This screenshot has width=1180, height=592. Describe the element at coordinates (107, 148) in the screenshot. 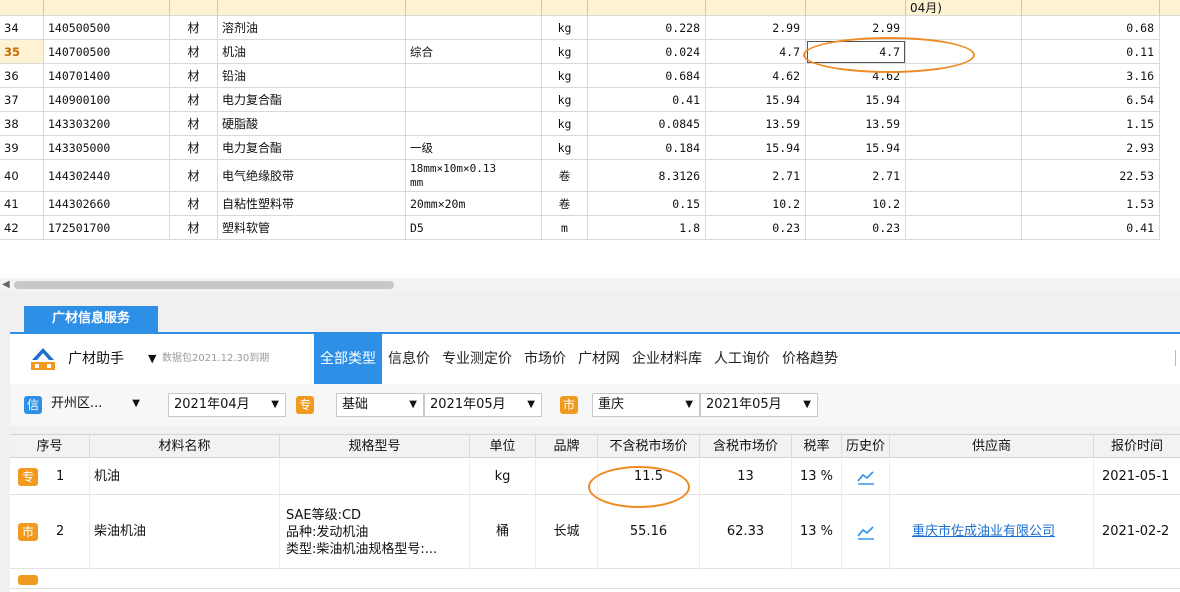

I see `material-code-cell: 143305000` at that location.